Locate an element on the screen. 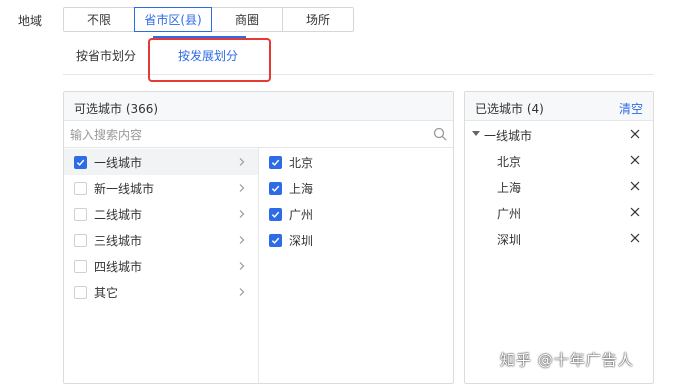 Image resolution: width=684 pixels, height=392 pixels. region-type-segmented-control: 不限 省市区(县) 商圈 场所 is located at coordinates (208, 19).